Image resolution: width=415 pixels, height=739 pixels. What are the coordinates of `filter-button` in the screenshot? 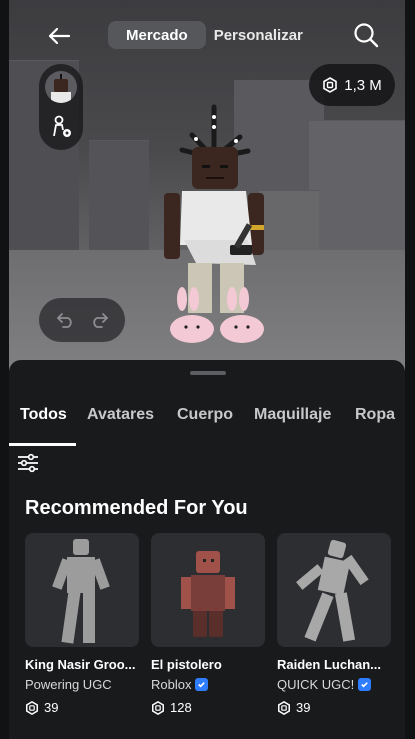 It's located at (28, 463).